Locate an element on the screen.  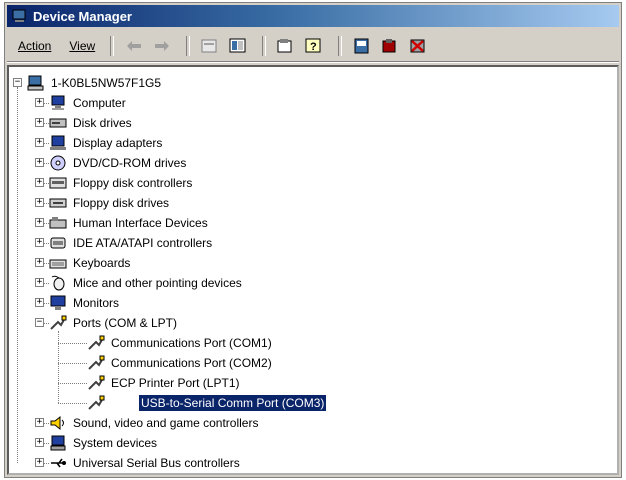
tree-category: DVD/CD-ROM drives is located at coordinates (118, 163).